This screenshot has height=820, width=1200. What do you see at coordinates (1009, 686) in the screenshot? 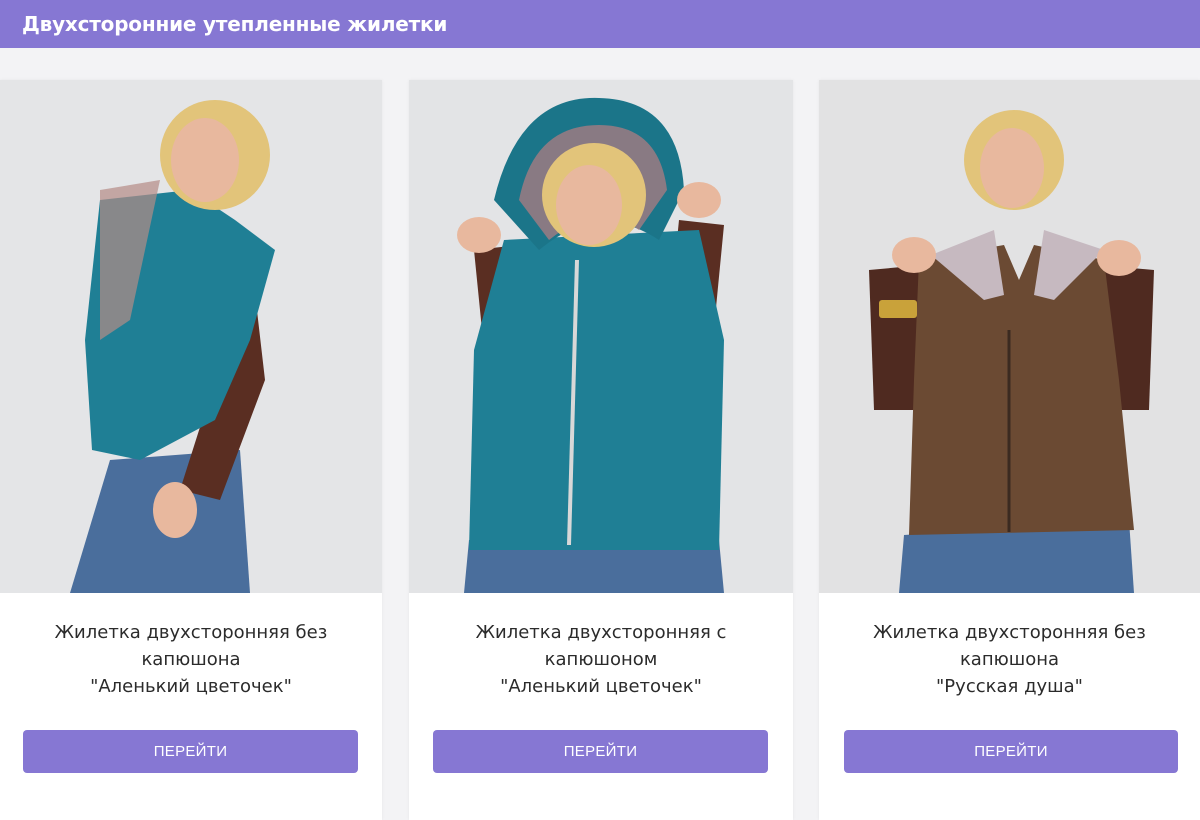
I see `product-title-line: "Русская душа"` at bounding box center [1009, 686].